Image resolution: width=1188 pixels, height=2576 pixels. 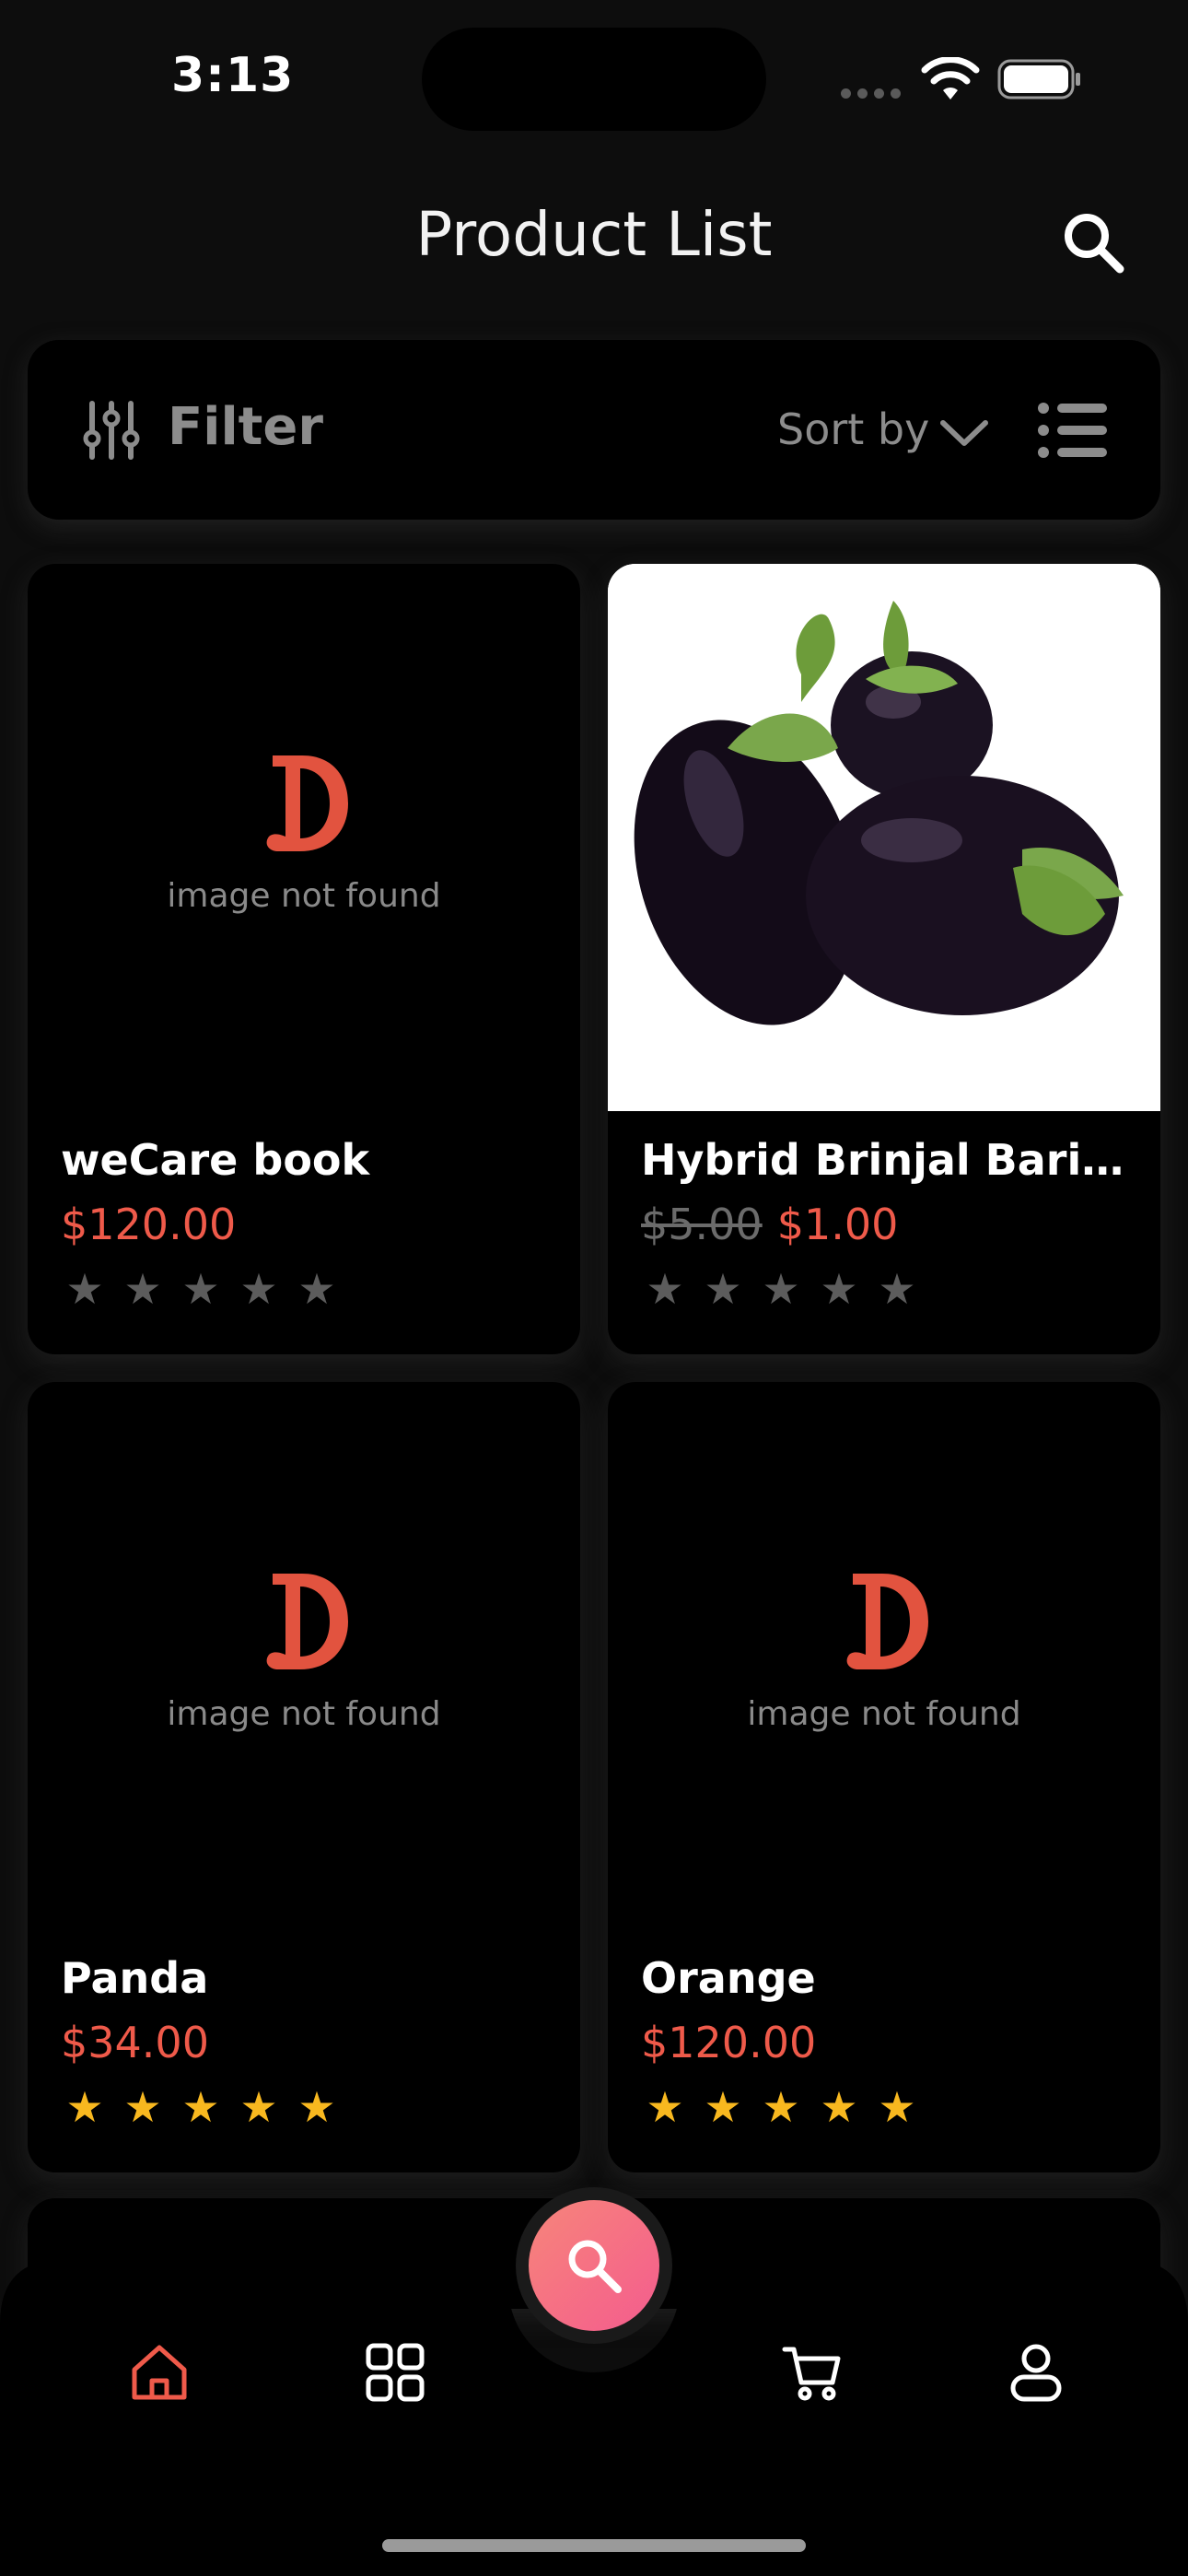 What do you see at coordinates (233, 75) in the screenshot?
I see `status-time: 3:13` at bounding box center [233, 75].